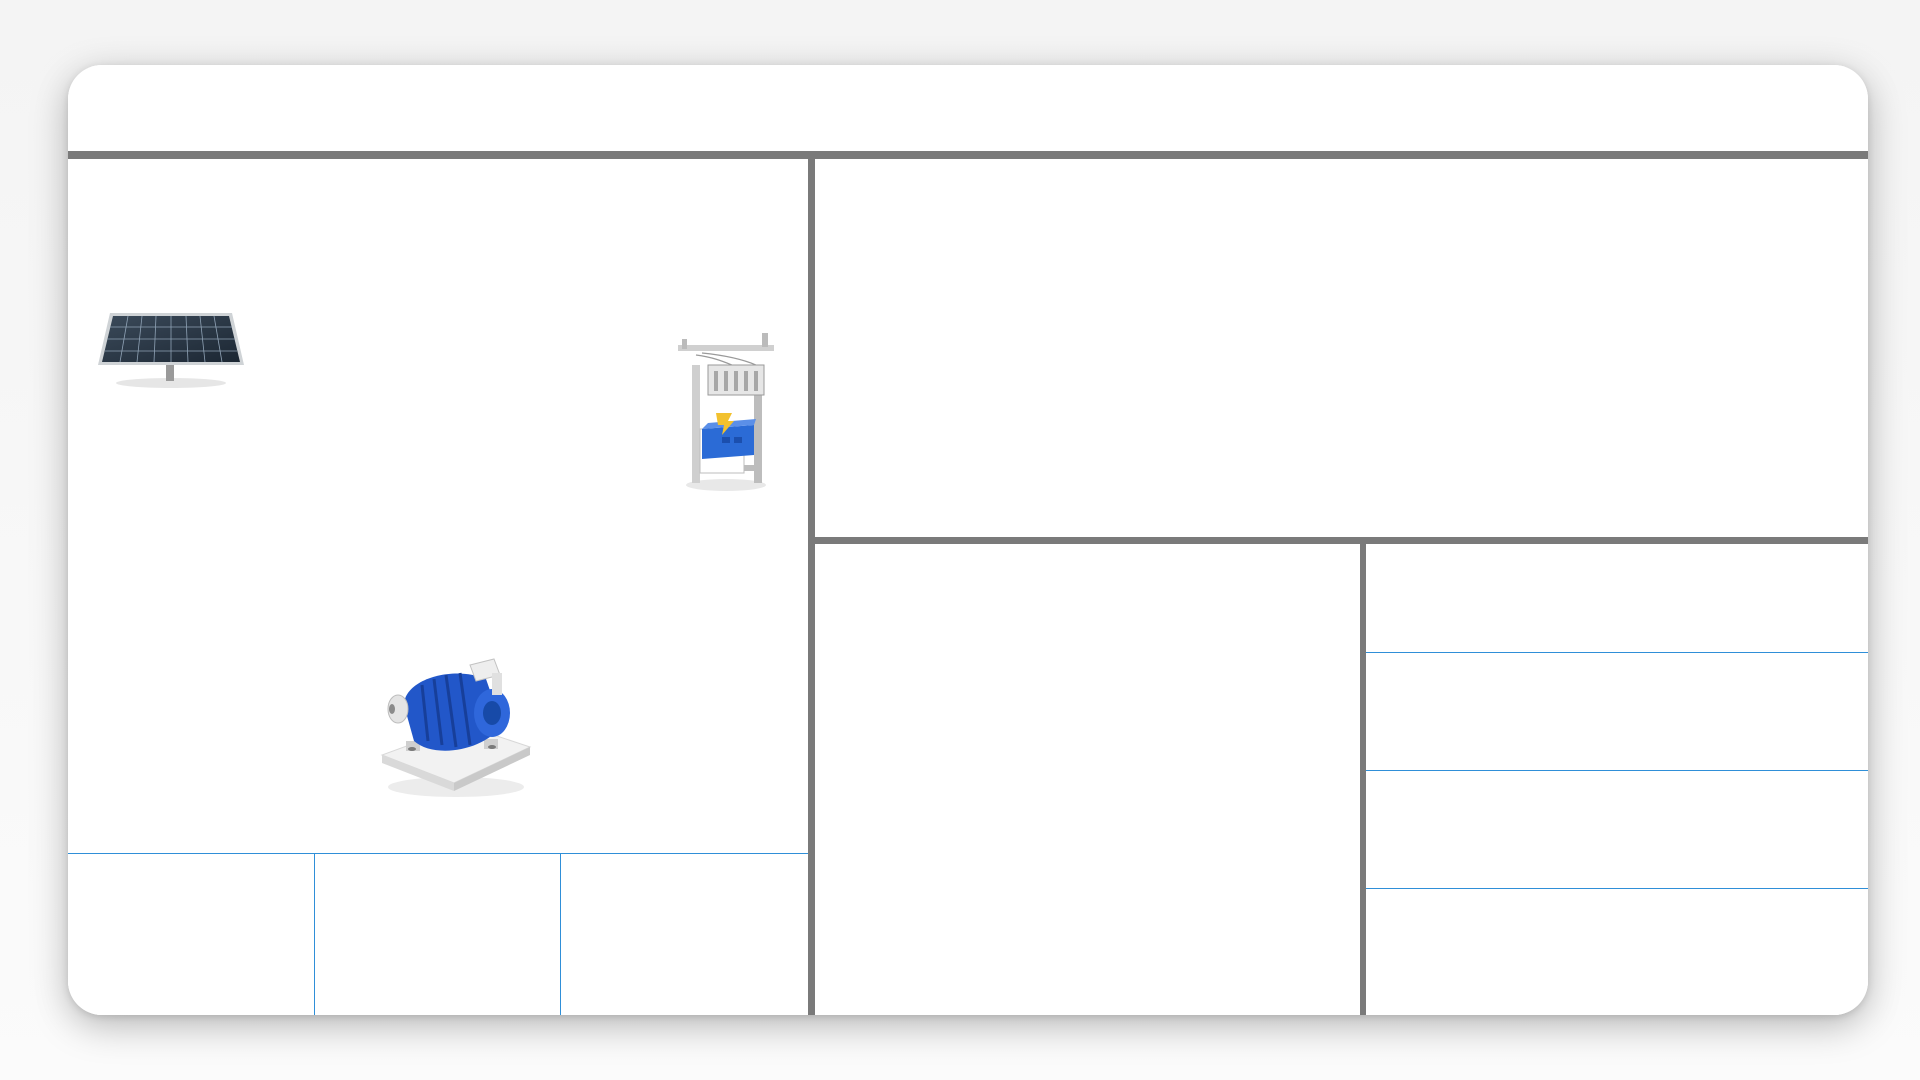 The width and height of the screenshot is (1920, 1080). Describe the element at coordinates (1341, 540) in the screenshot. I see `right-section-divider` at that location.